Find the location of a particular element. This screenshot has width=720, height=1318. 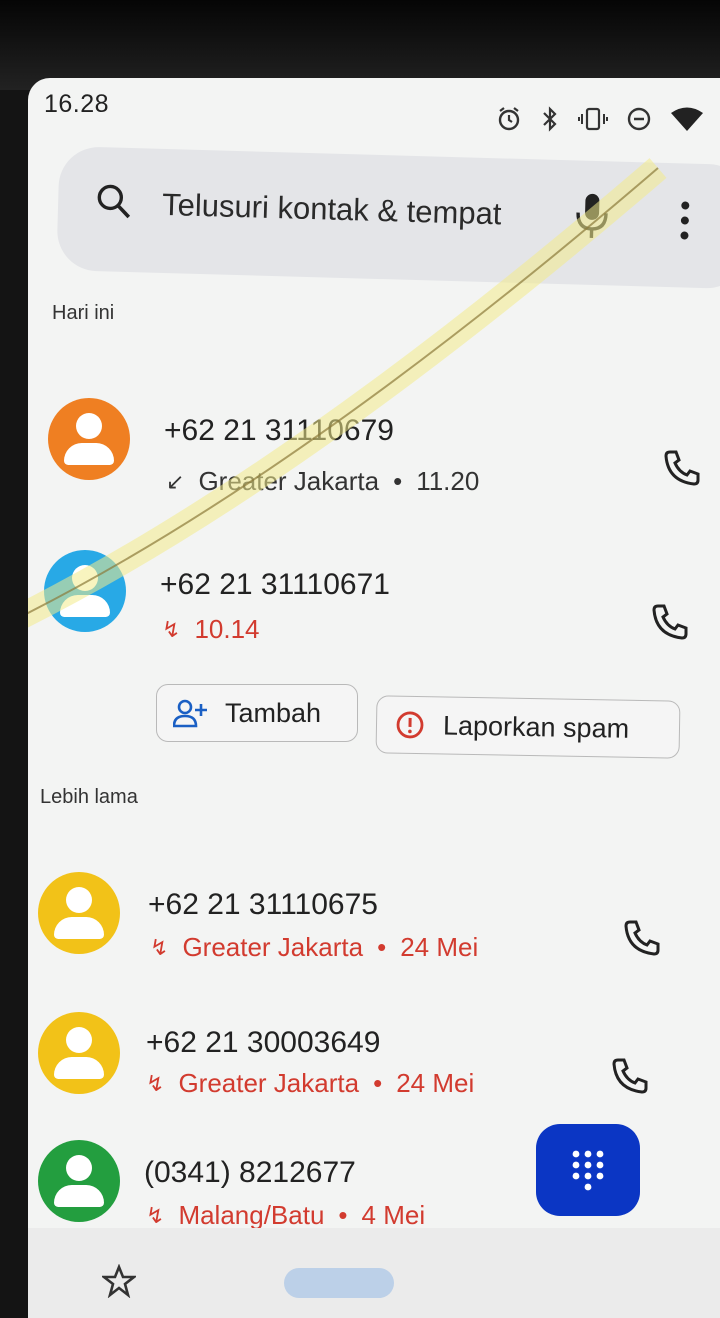

dialpad-button is located at coordinates (588, 1170).